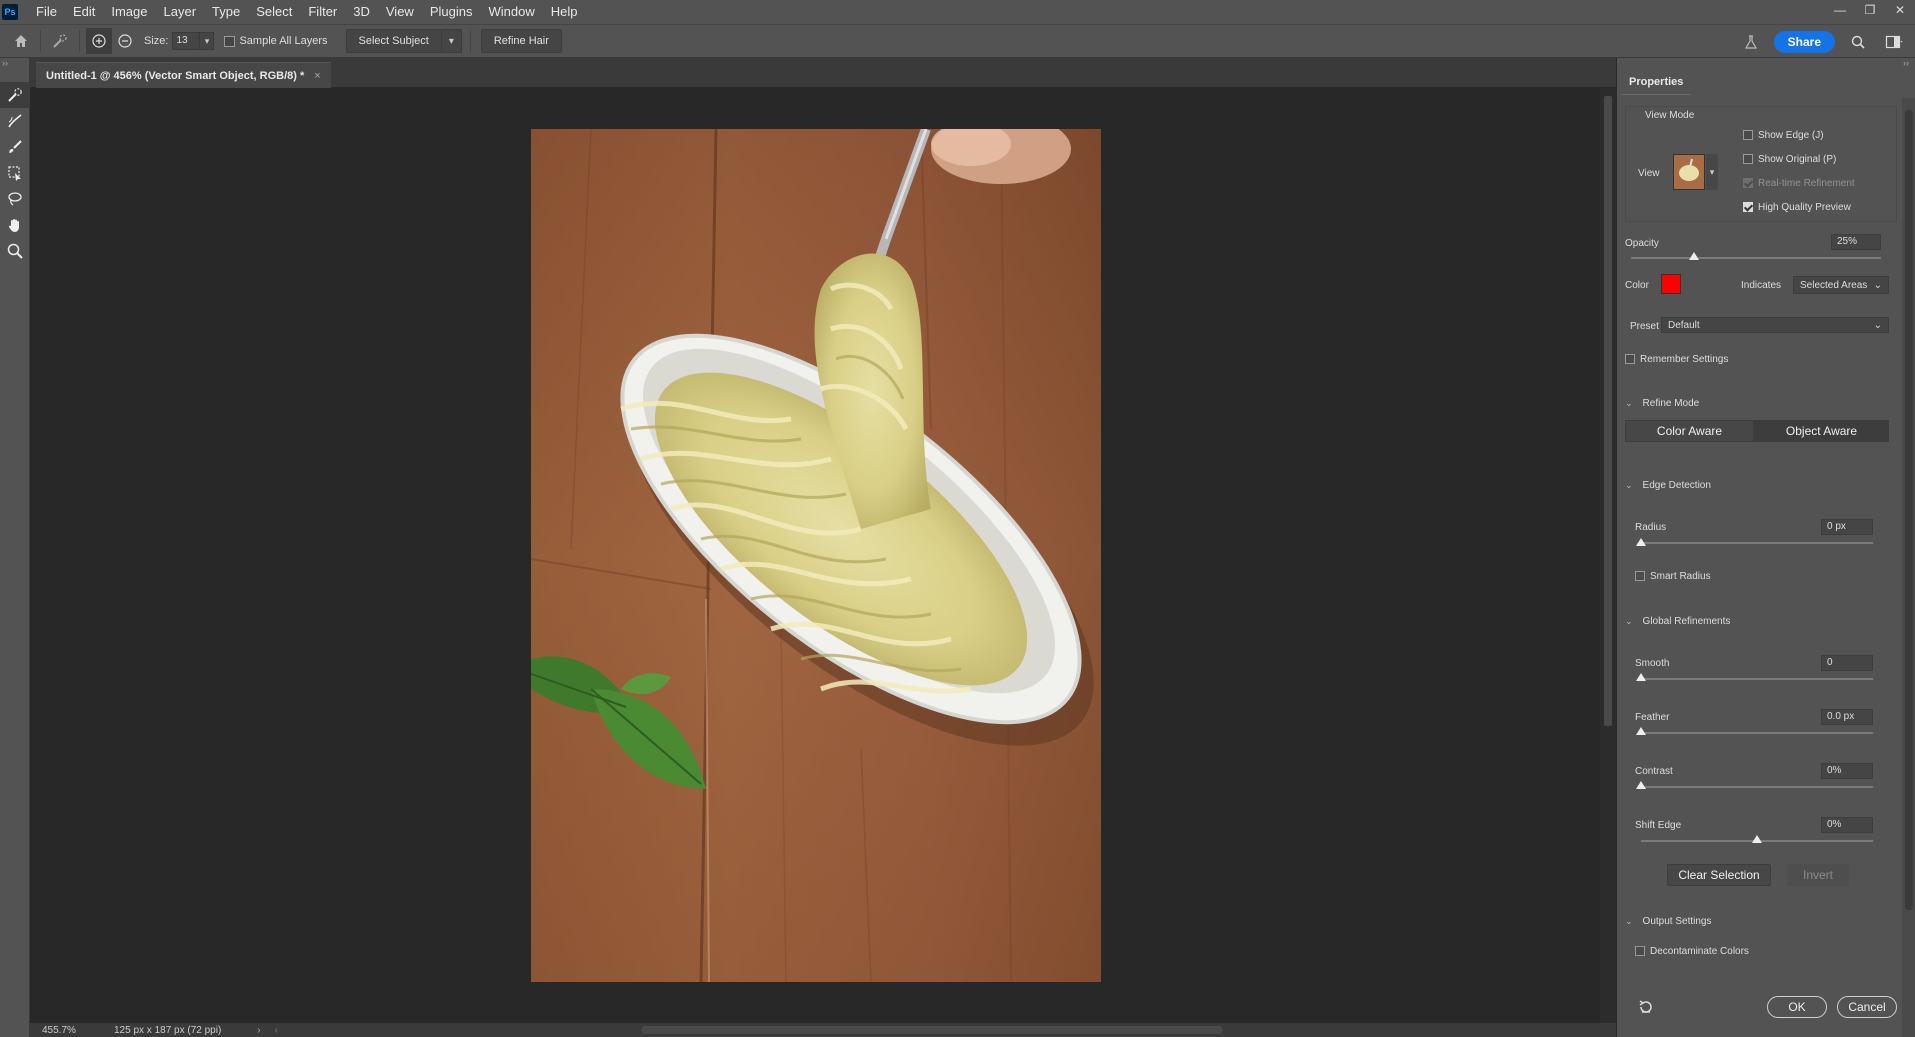  I want to click on smart-radius-option: Smart Radius, so click(1673, 576).